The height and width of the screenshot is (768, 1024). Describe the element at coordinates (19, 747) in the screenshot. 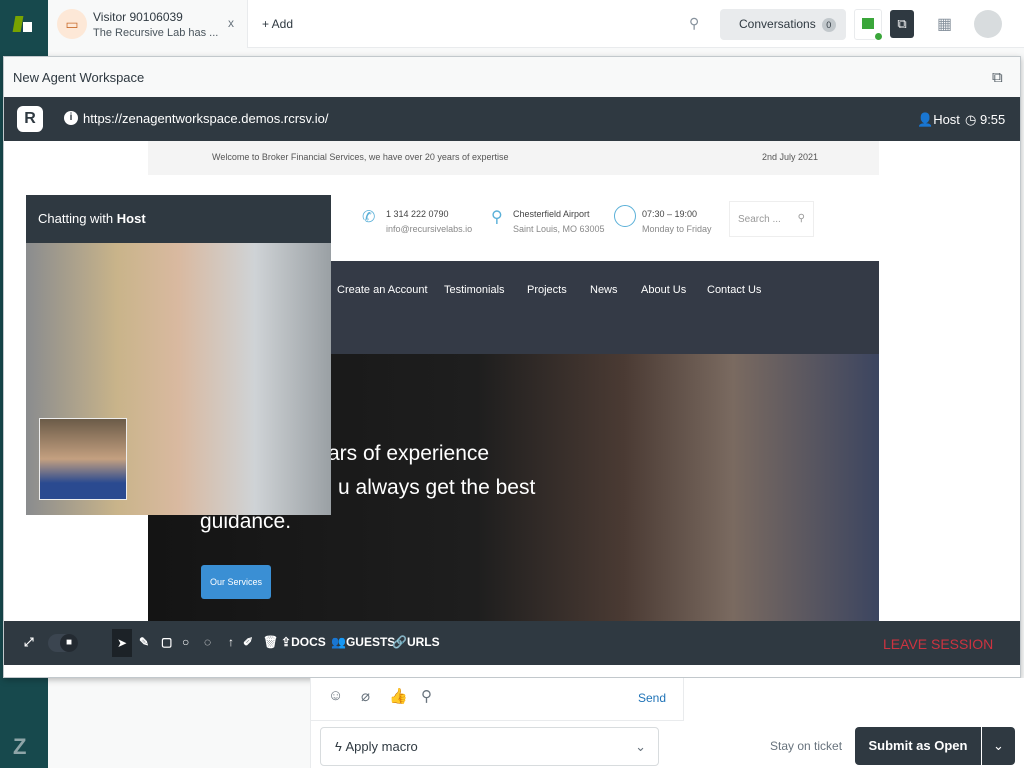

I see `zendesk-icon: Z` at that location.